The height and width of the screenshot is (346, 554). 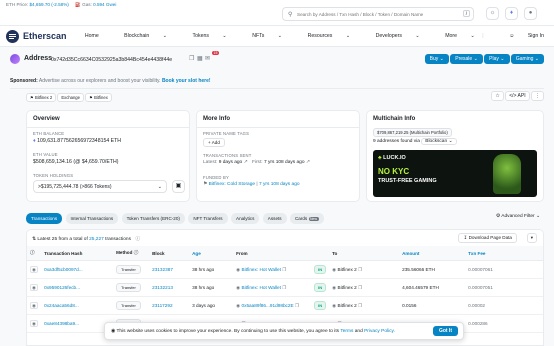 I want to click on fee-cell: 0.00007051, so click(x=504, y=287).